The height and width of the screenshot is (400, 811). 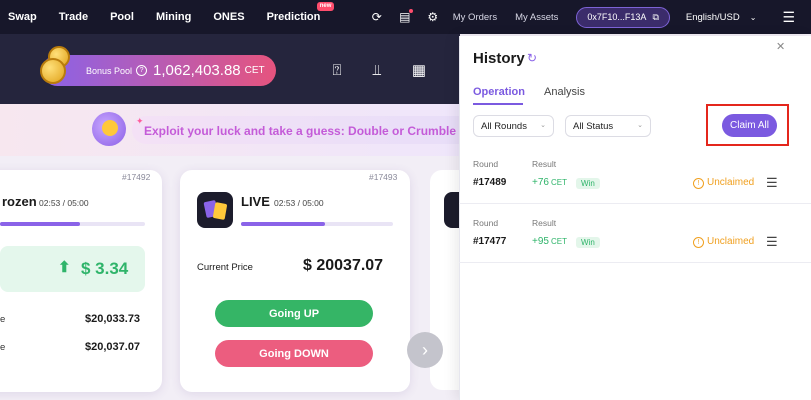 What do you see at coordinates (140, 121) in the screenshot?
I see `sparkle-icon: ✦` at bounding box center [140, 121].